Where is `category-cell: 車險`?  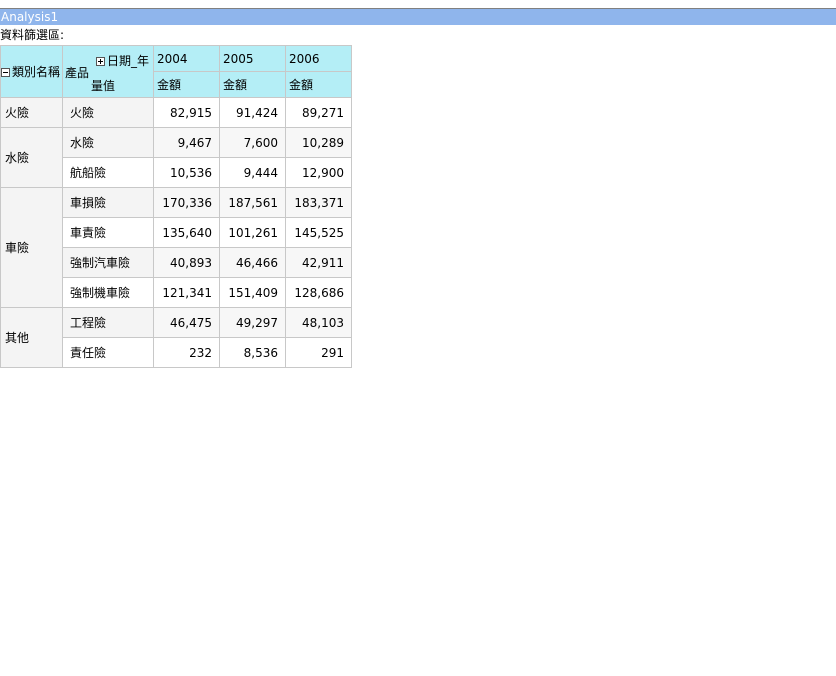 category-cell: 車險 is located at coordinates (31, 247).